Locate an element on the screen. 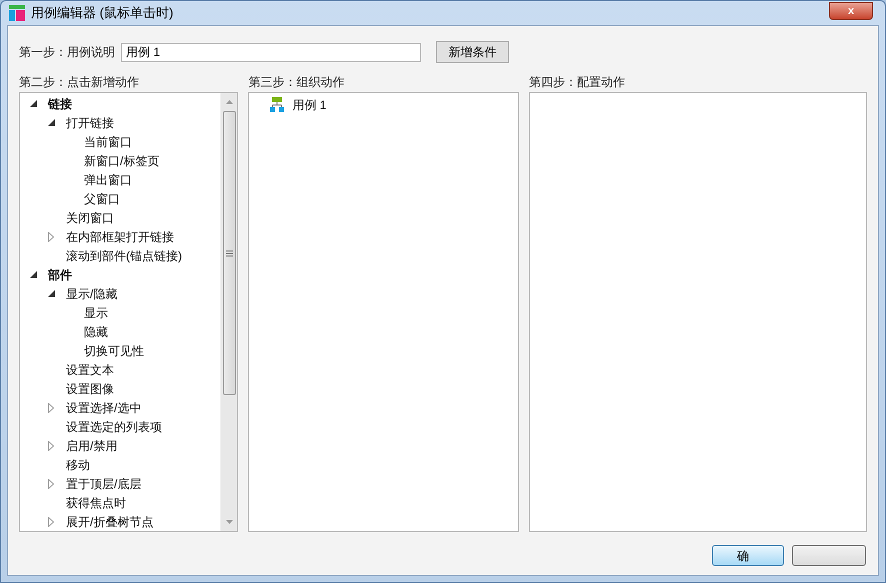 Image resolution: width=886 pixels, height=583 pixels. tree-item: 展开/折叠树节点 is located at coordinates (110, 521).